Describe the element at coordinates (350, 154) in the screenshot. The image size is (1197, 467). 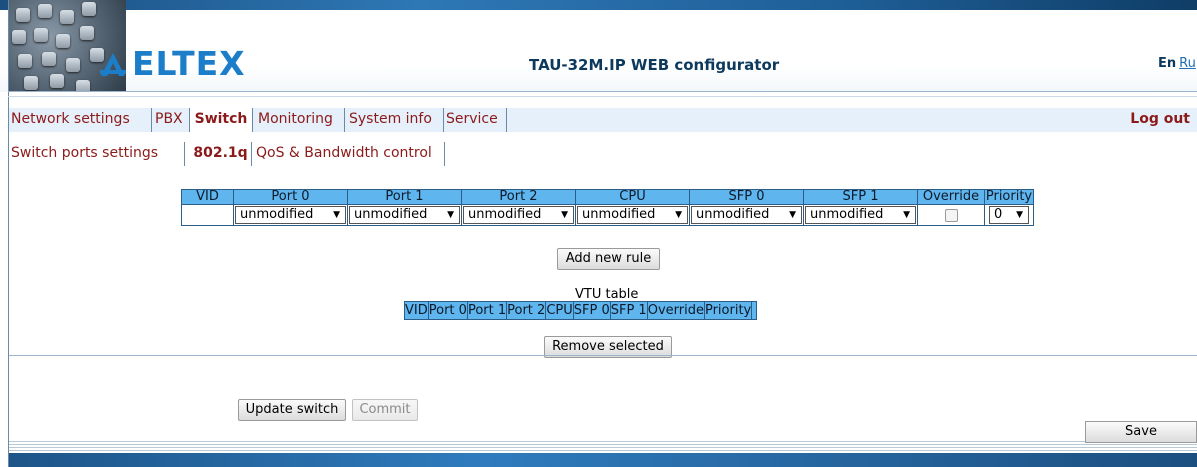
I see `subtab-qos-bandwidth: QoS & Bandwidth control` at that location.